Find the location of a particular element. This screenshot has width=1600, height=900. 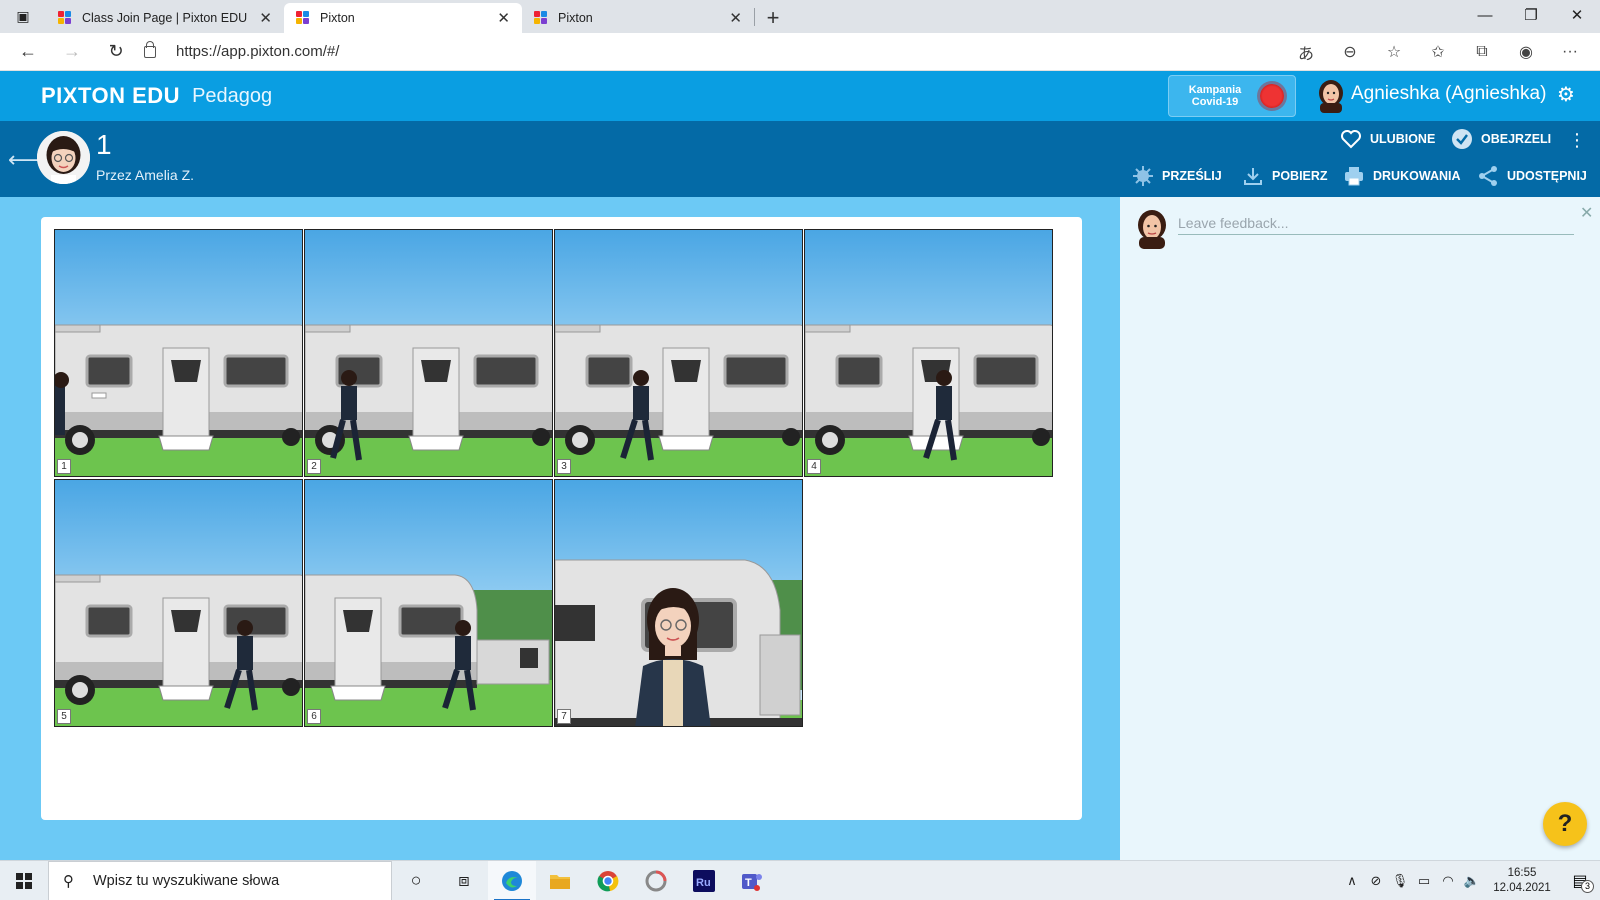

panel-number: 7 is located at coordinates (564, 716).